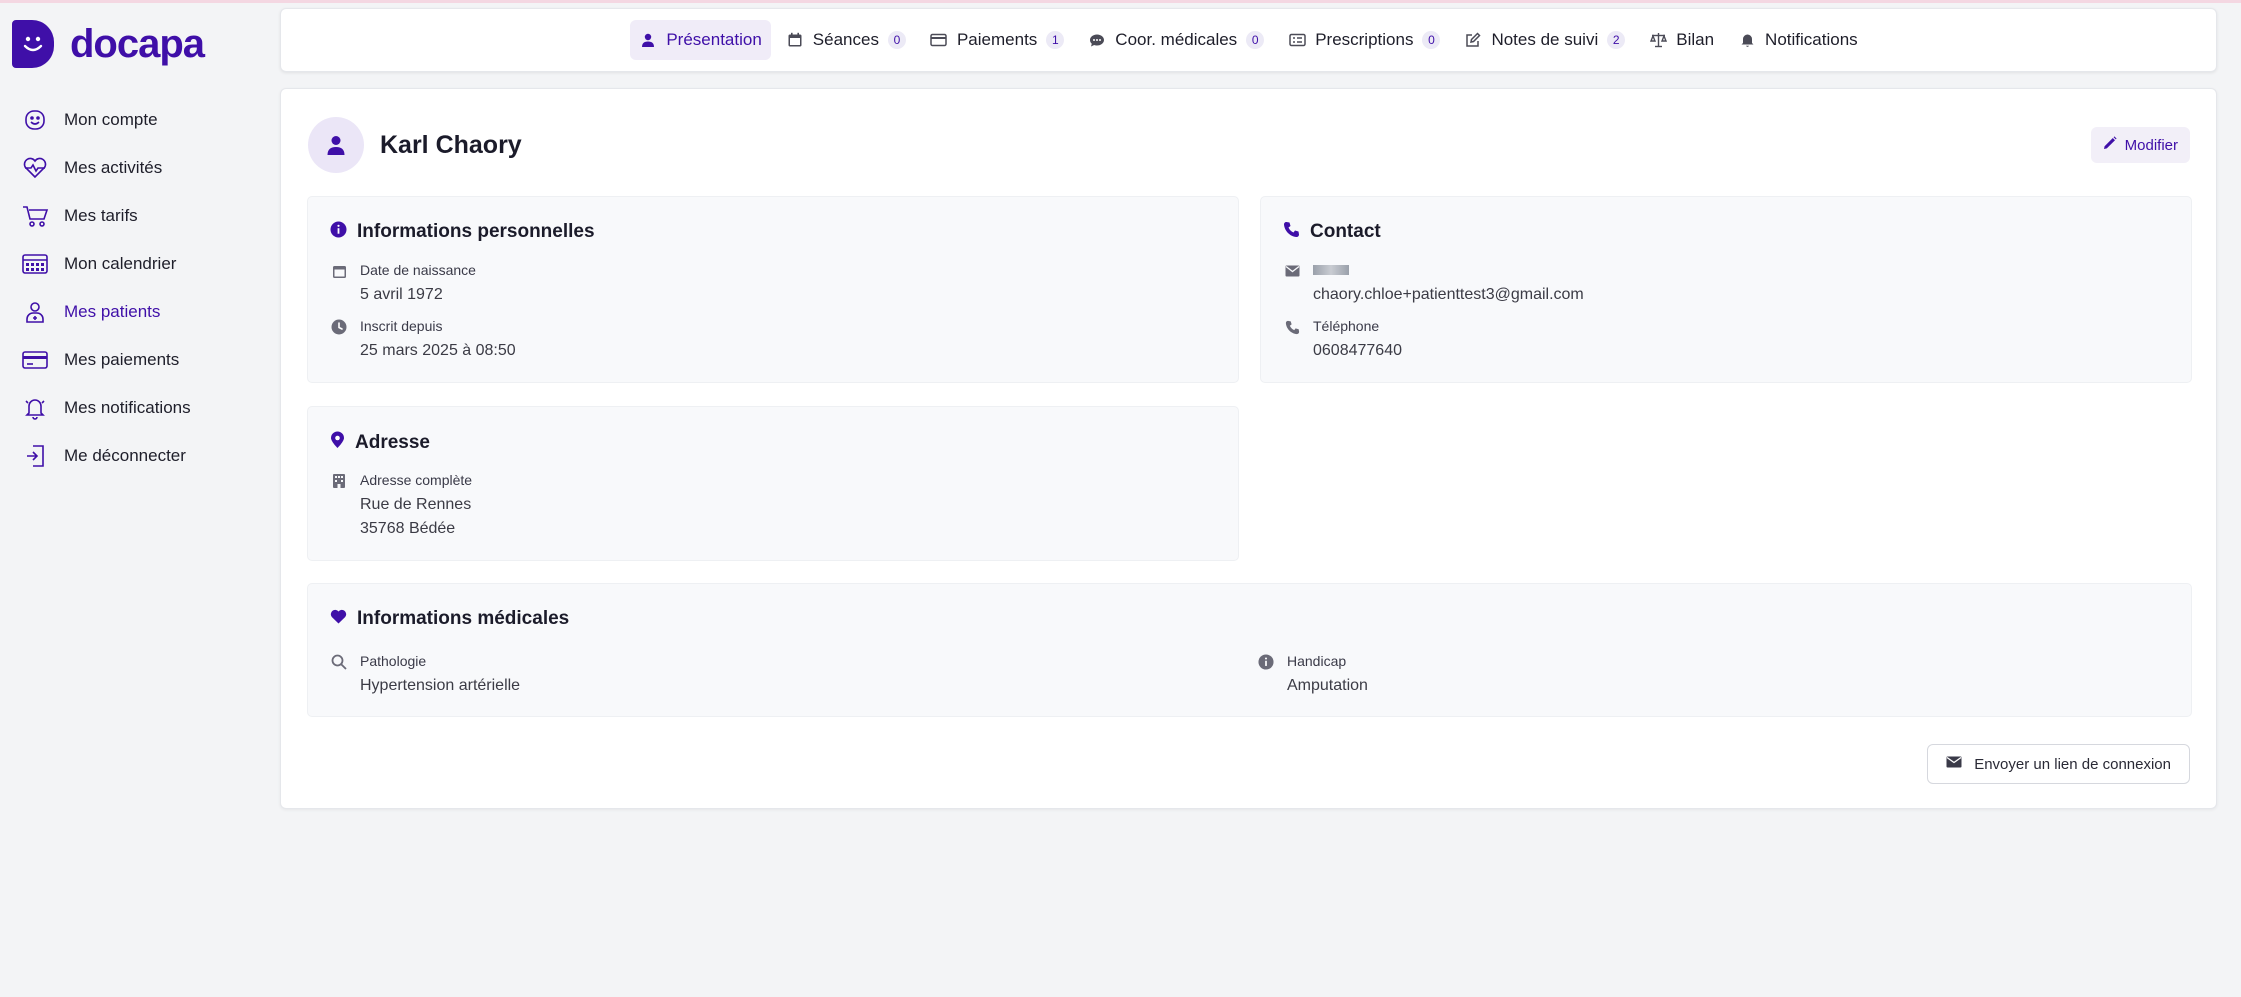 The width and height of the screenshot is (2241, 997). I want to click on logo-mark-icon, so click(33, 44).